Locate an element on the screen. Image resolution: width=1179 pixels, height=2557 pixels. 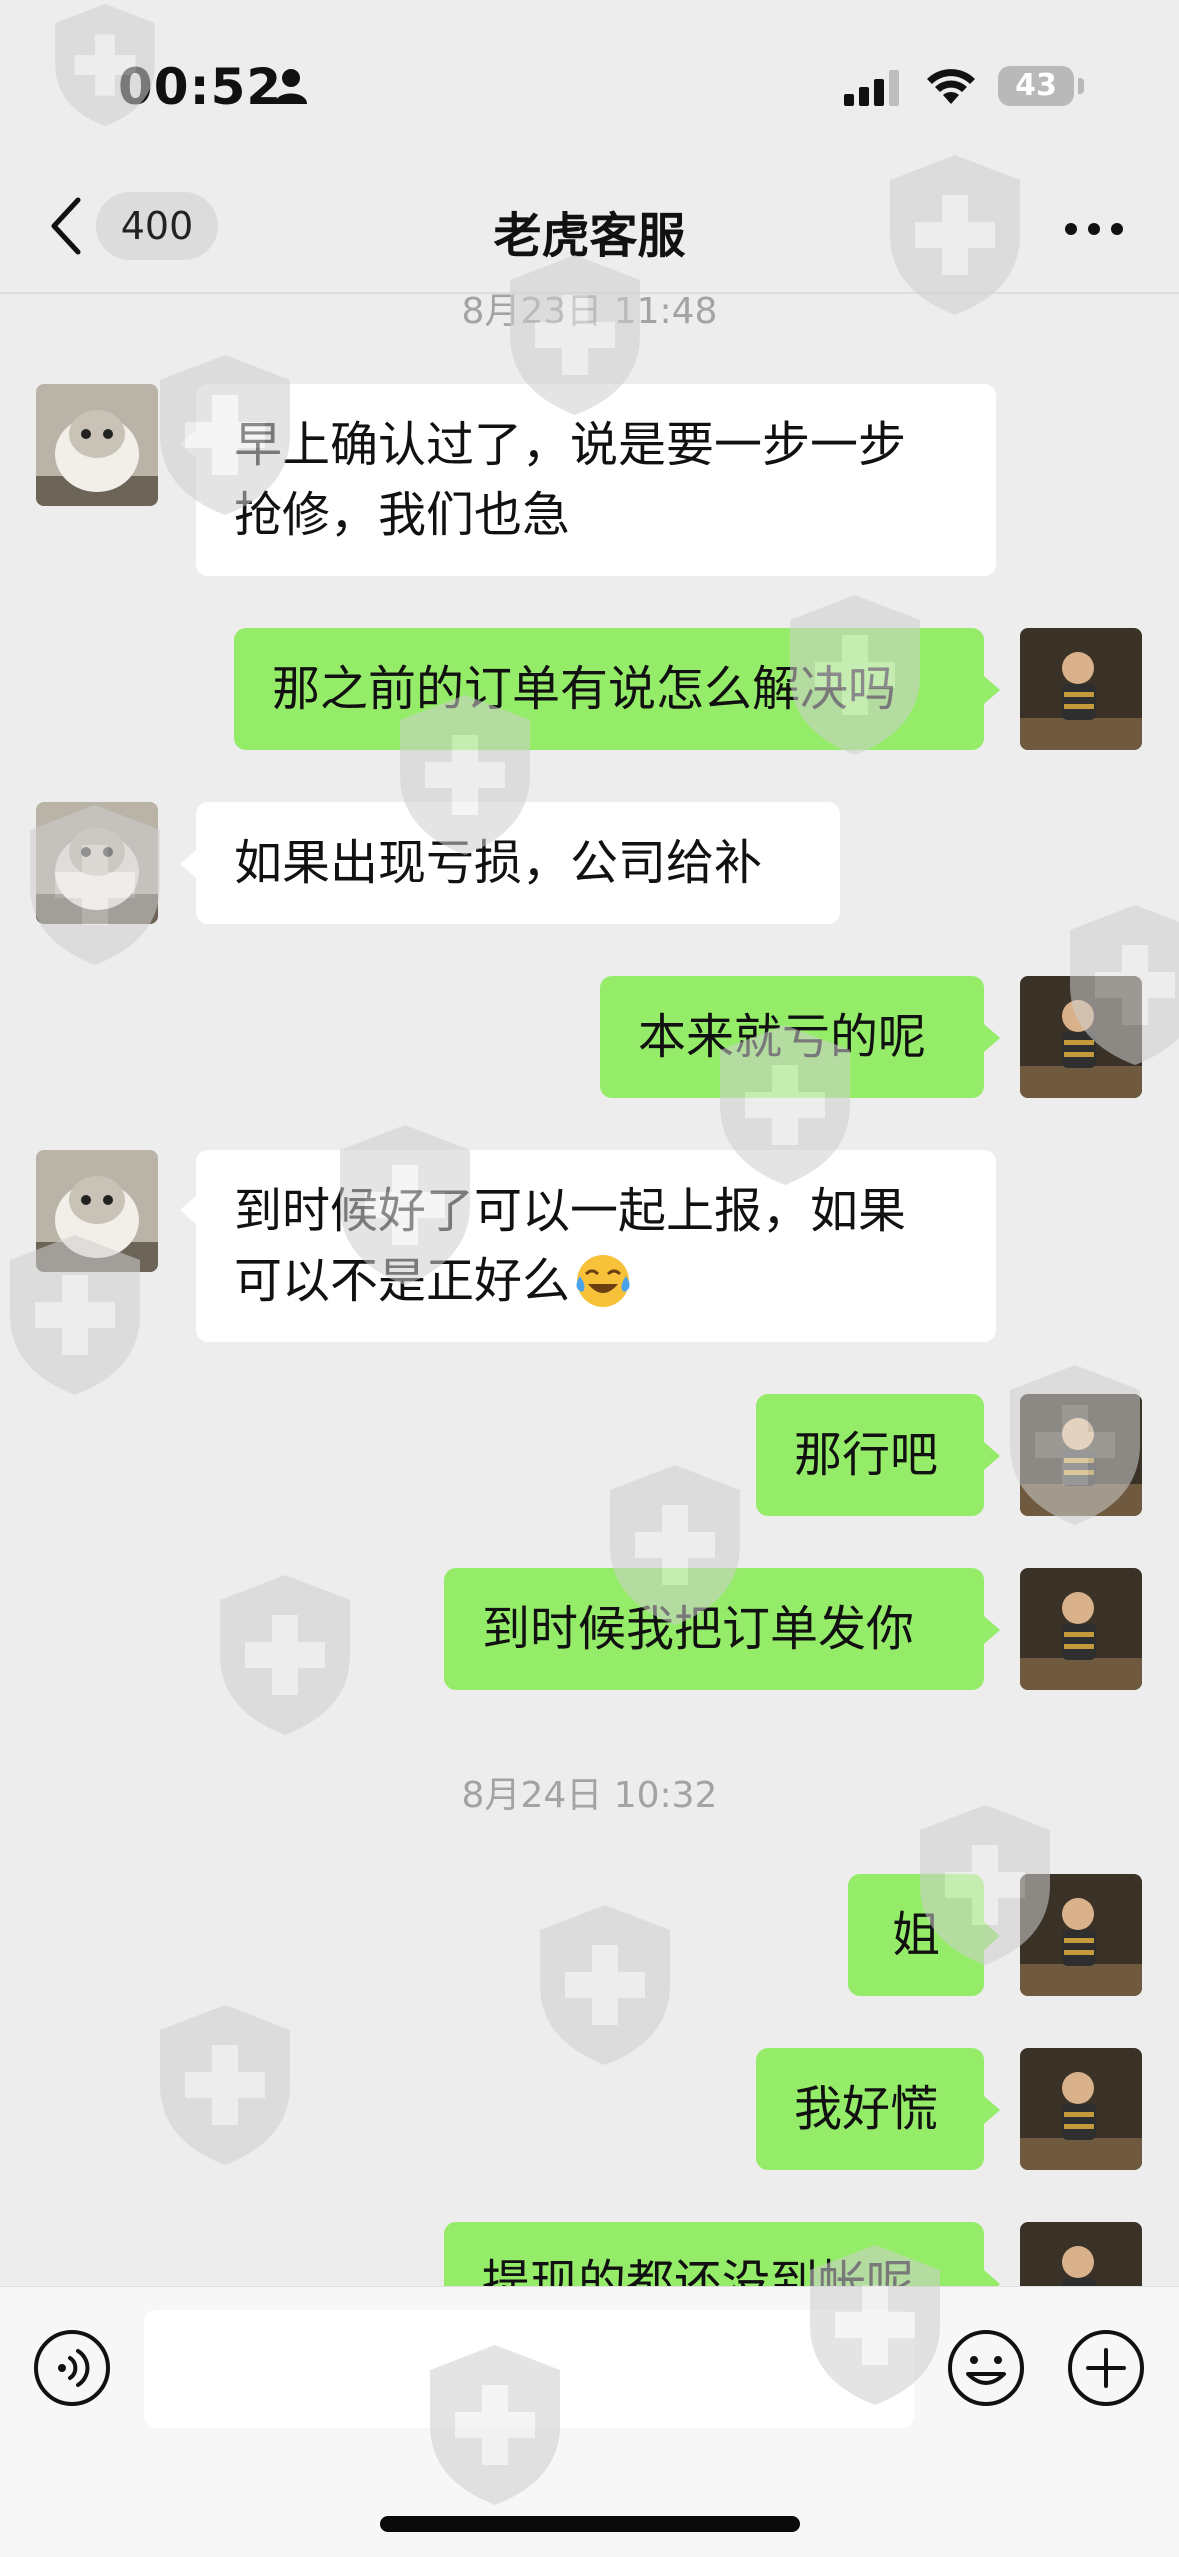
message-bubble-outgoing: 我好慌 is located at coordinates (870, 2109).